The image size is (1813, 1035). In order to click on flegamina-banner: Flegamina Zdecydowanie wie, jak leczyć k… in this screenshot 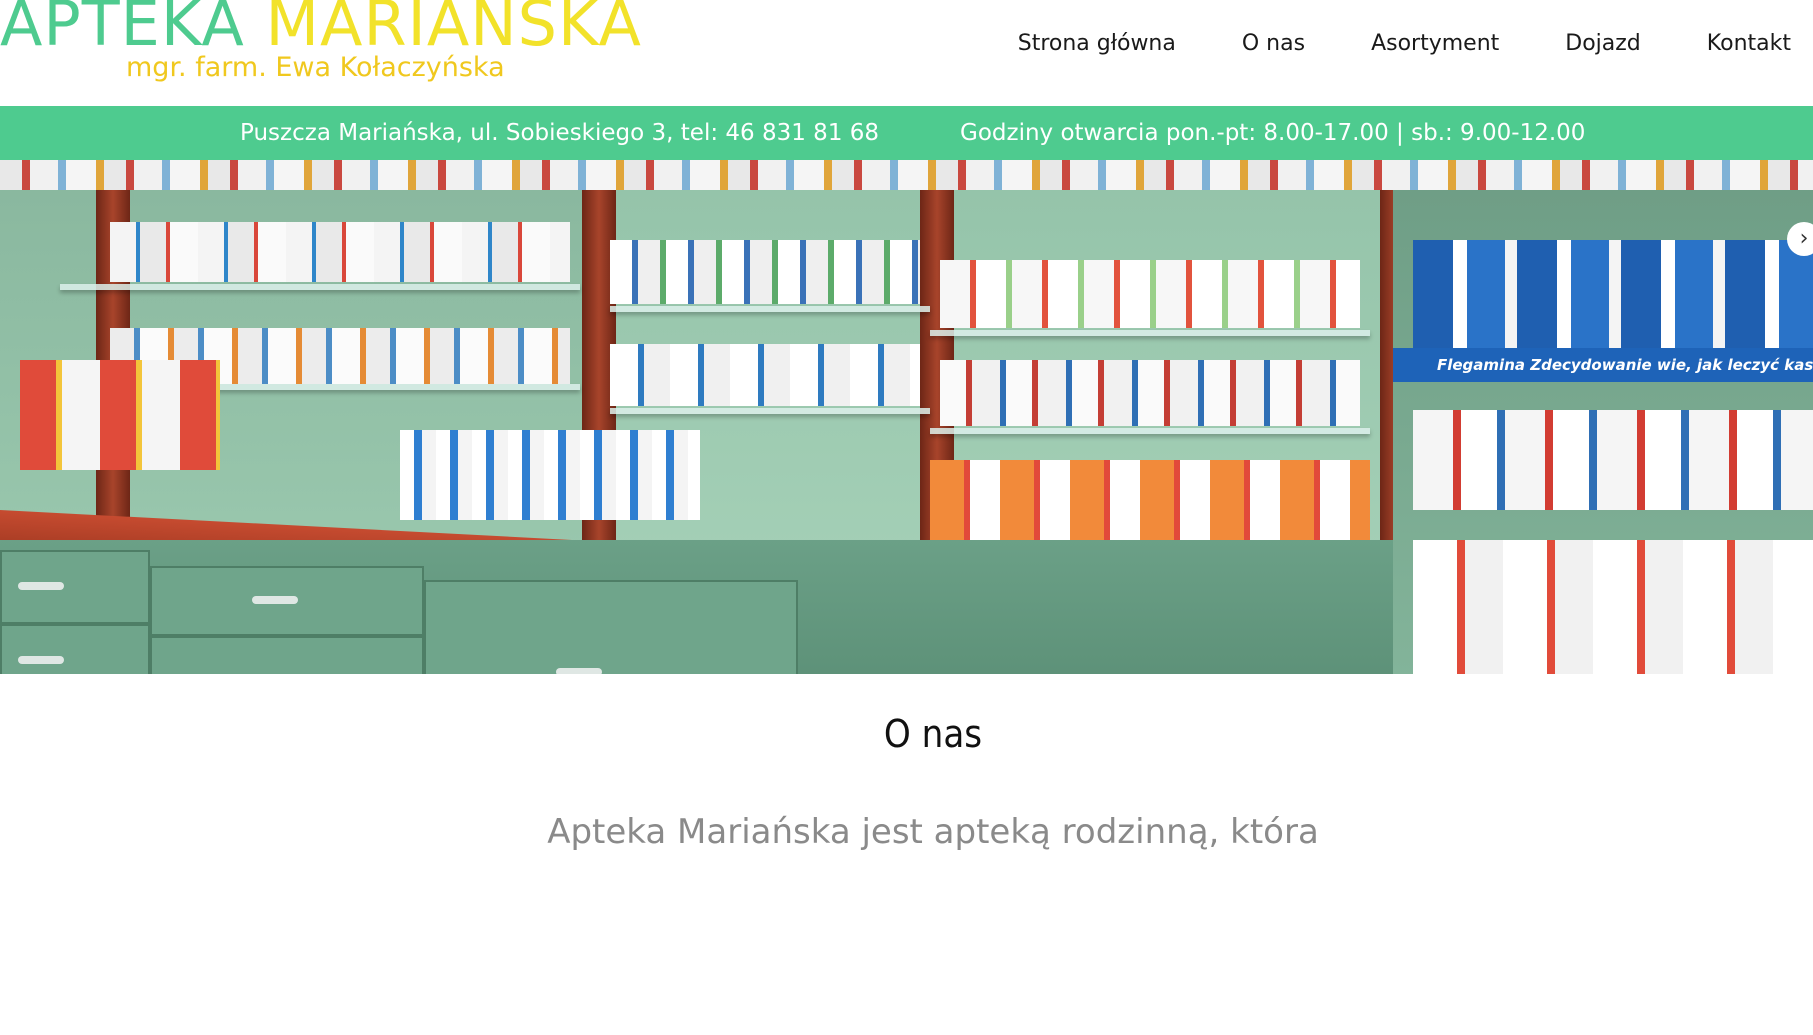, I will do `click(1603, 365)`.